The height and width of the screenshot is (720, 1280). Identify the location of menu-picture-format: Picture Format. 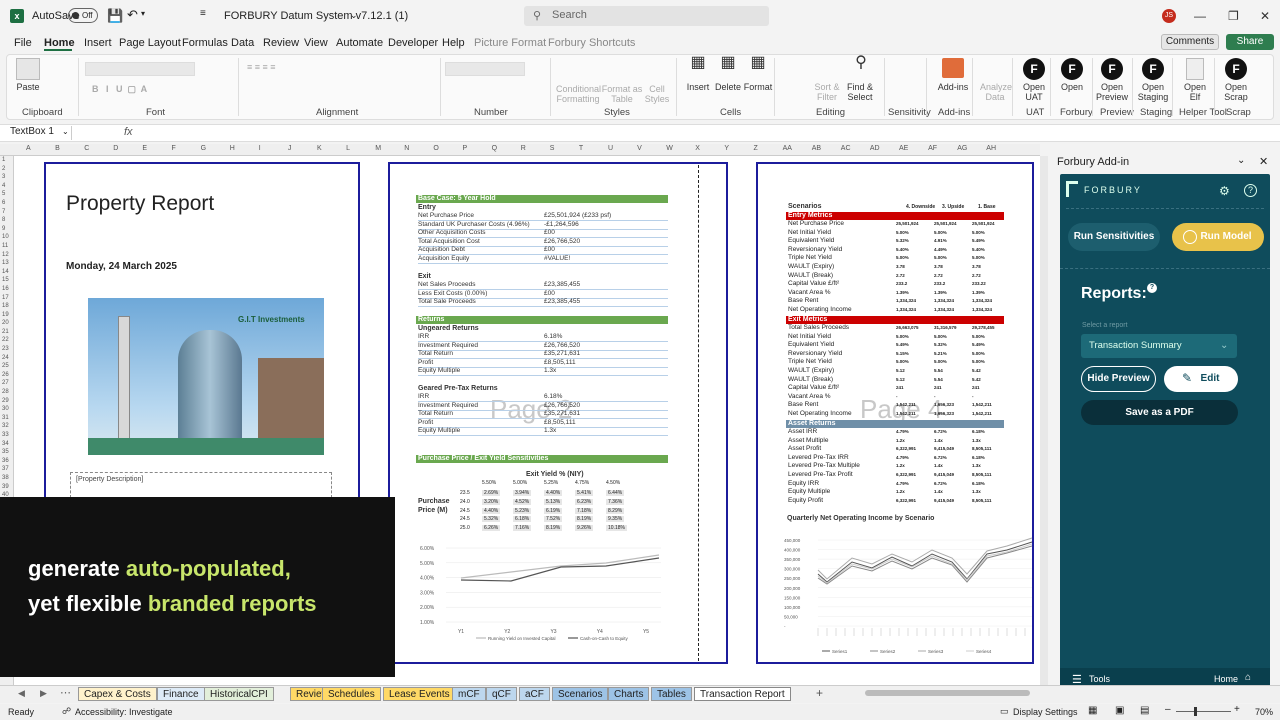
(510, 43).